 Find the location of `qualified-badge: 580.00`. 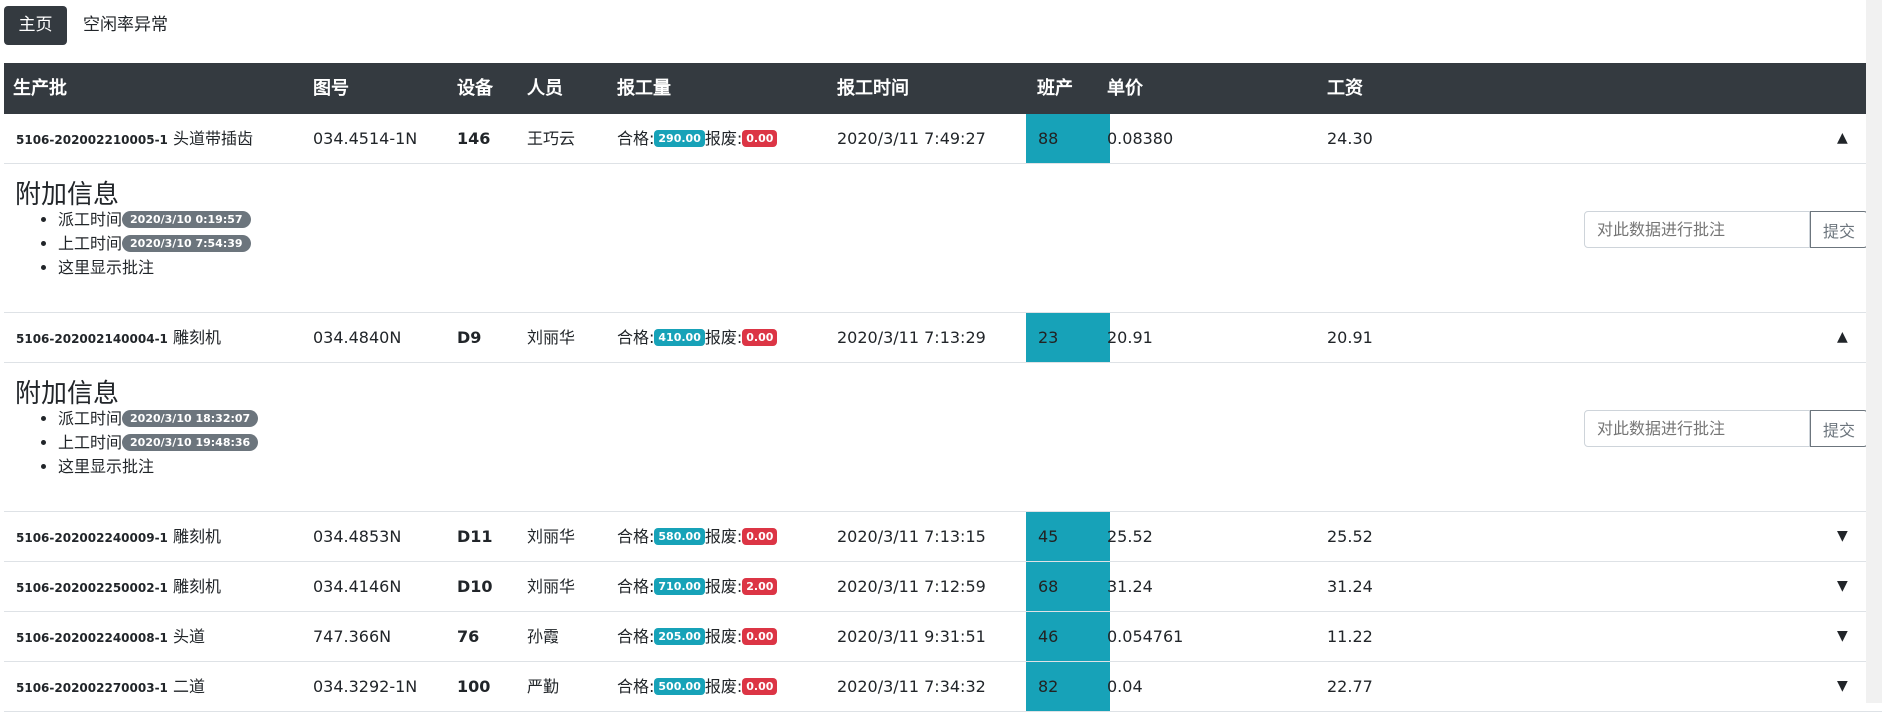

qualified-badge: 580.00 is located at coordinates (679, 536).